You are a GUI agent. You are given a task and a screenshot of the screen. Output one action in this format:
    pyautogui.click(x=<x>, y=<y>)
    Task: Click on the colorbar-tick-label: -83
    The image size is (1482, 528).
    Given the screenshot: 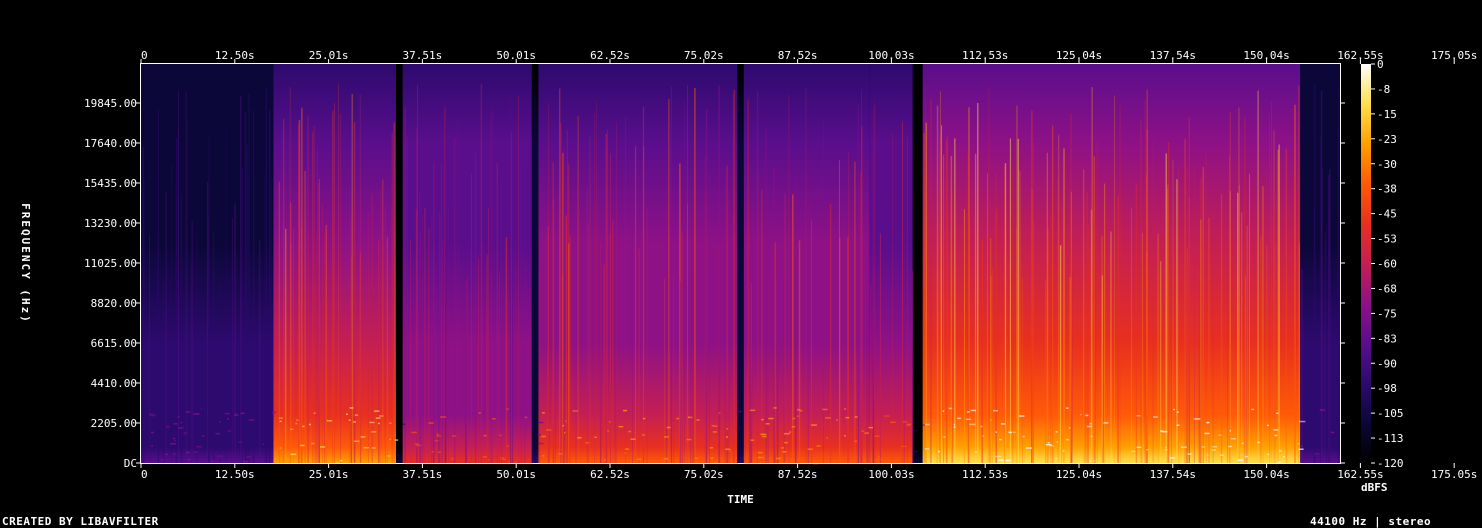 What is the action you would take?
    pyautogui.click(x=1387, y=338)
    